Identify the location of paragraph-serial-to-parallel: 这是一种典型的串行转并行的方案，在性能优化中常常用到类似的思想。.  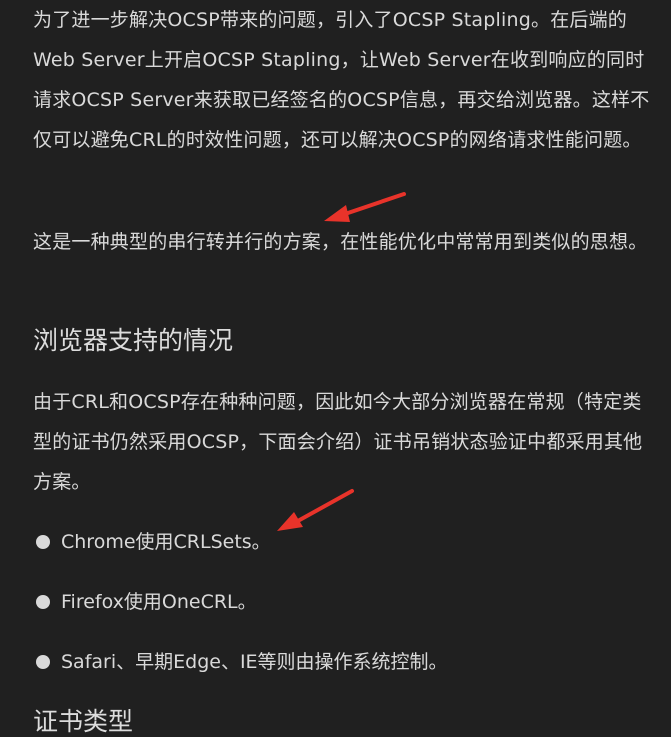
(340, 242).